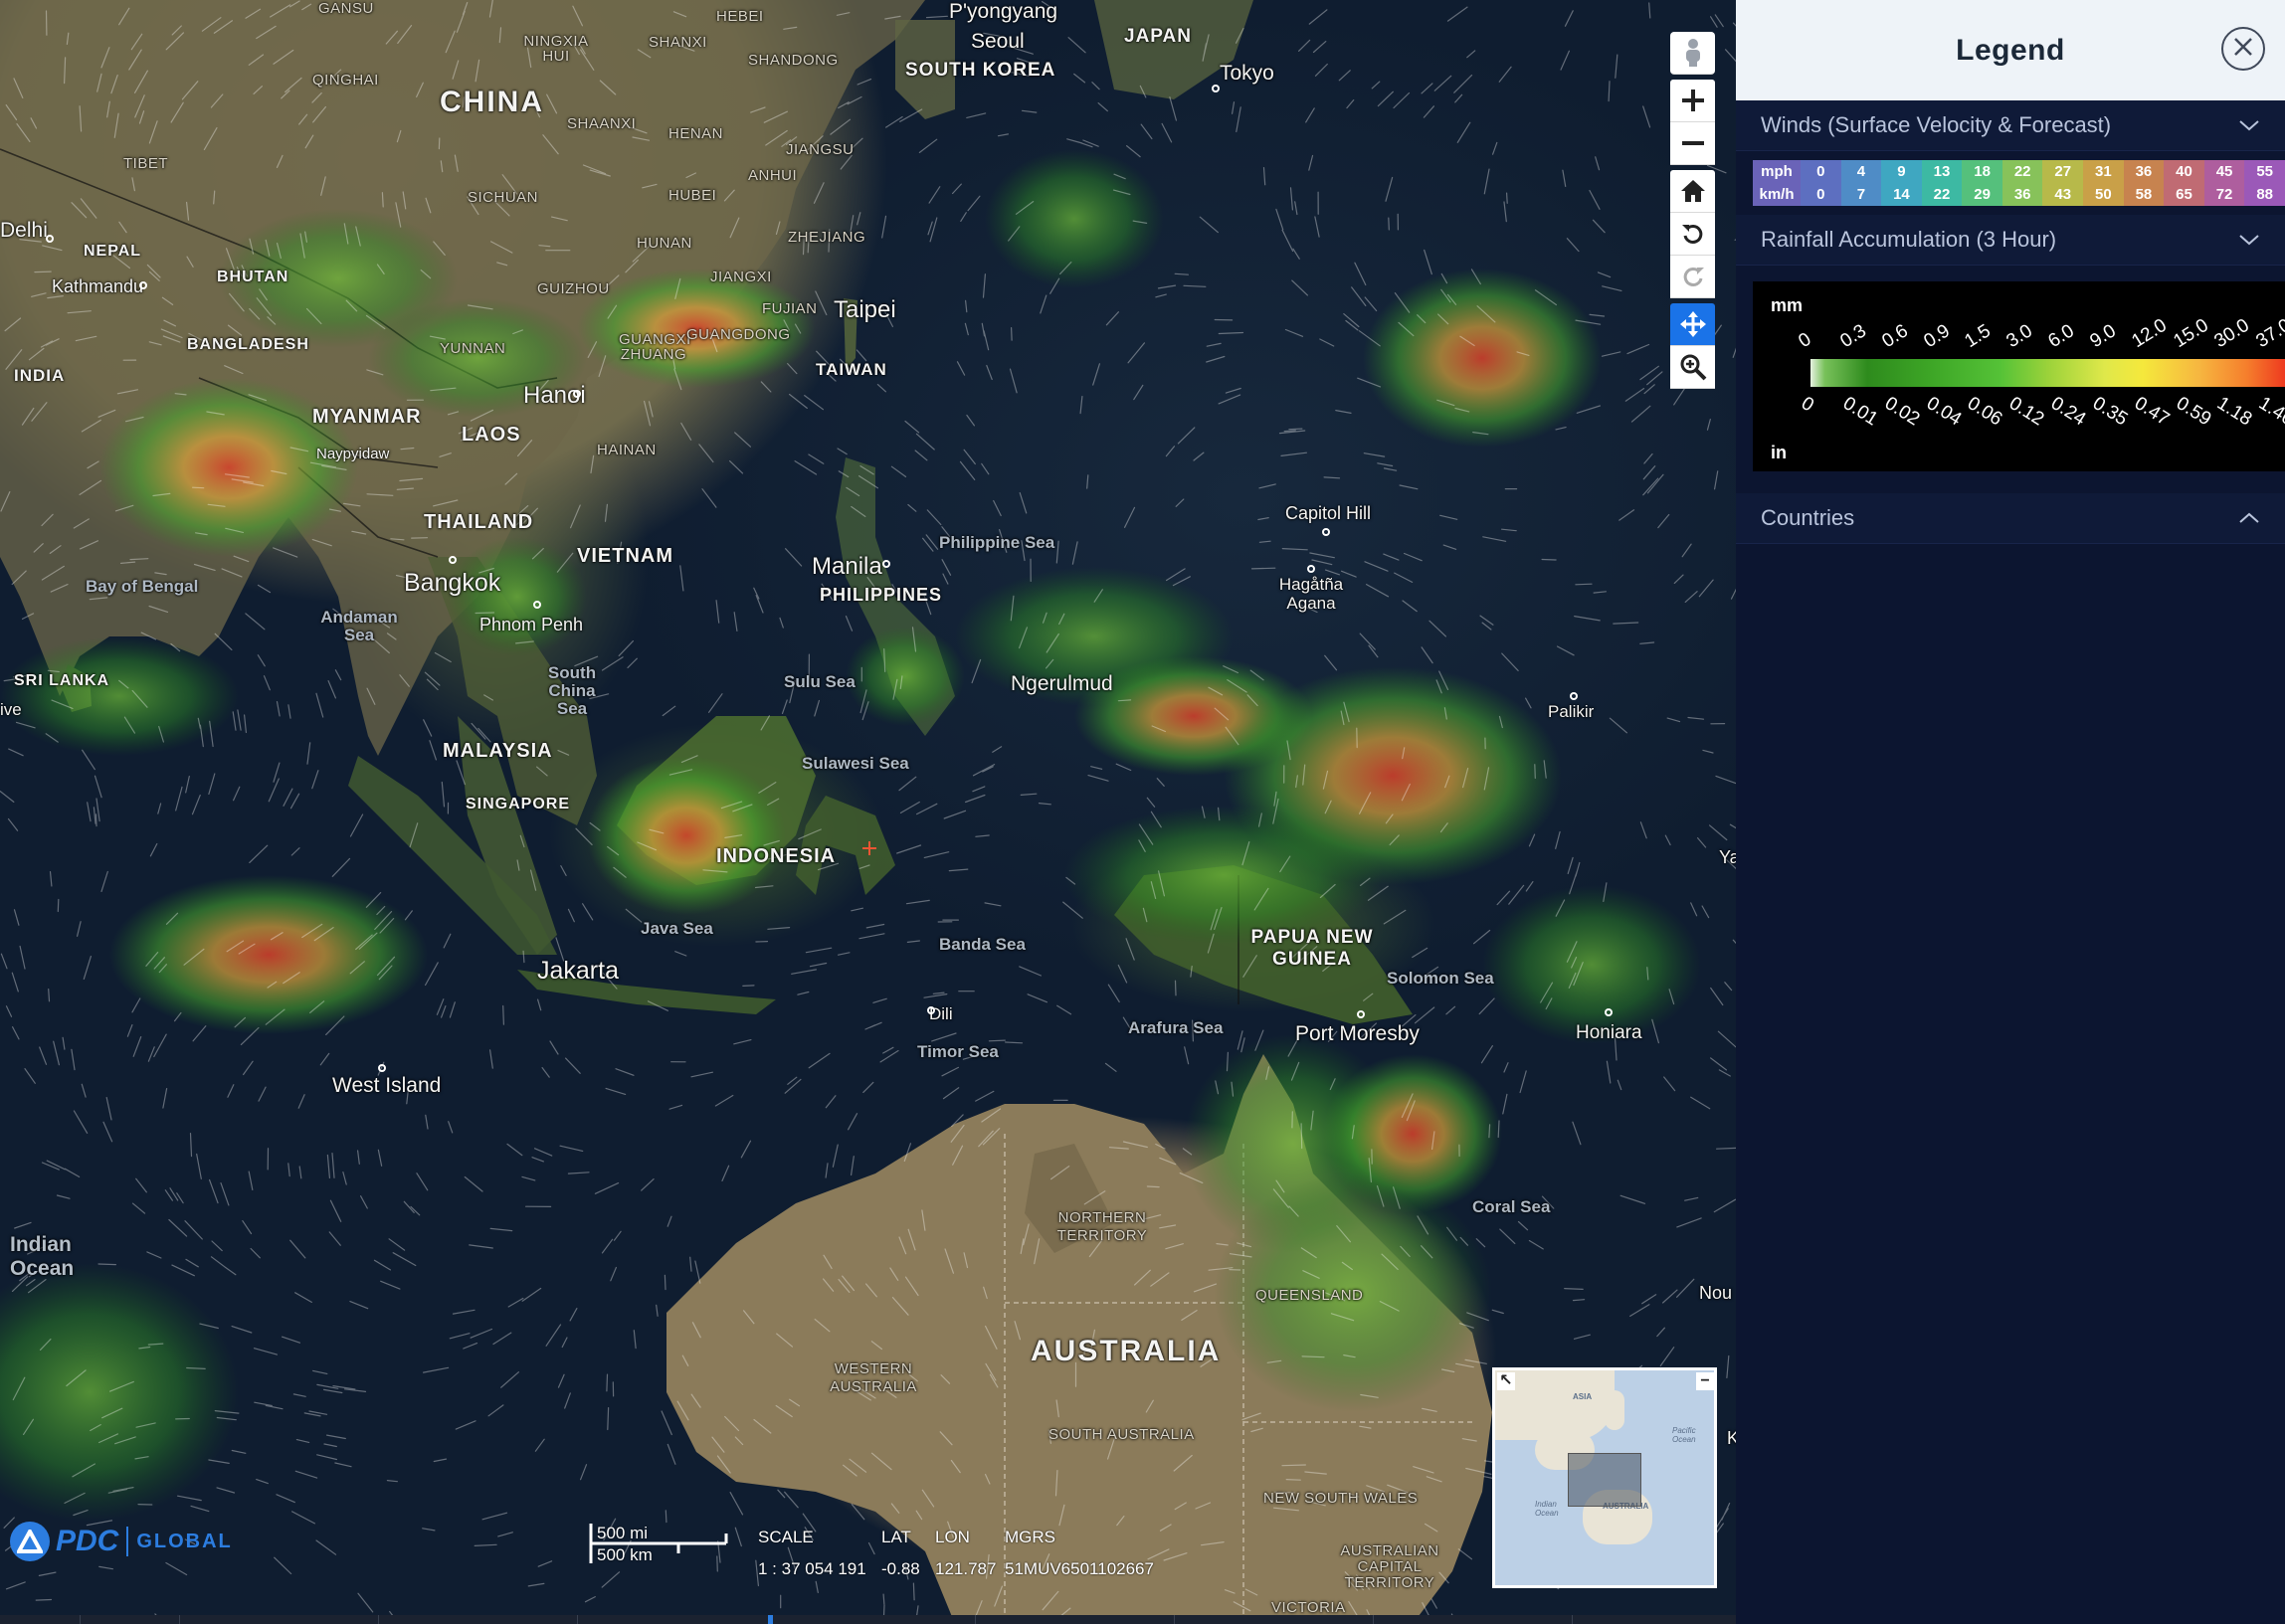  What do you see at coordinates (786, 1537) in the screenshot?
I see `scale-header: SCALE` at bounding box center [786, 1537].